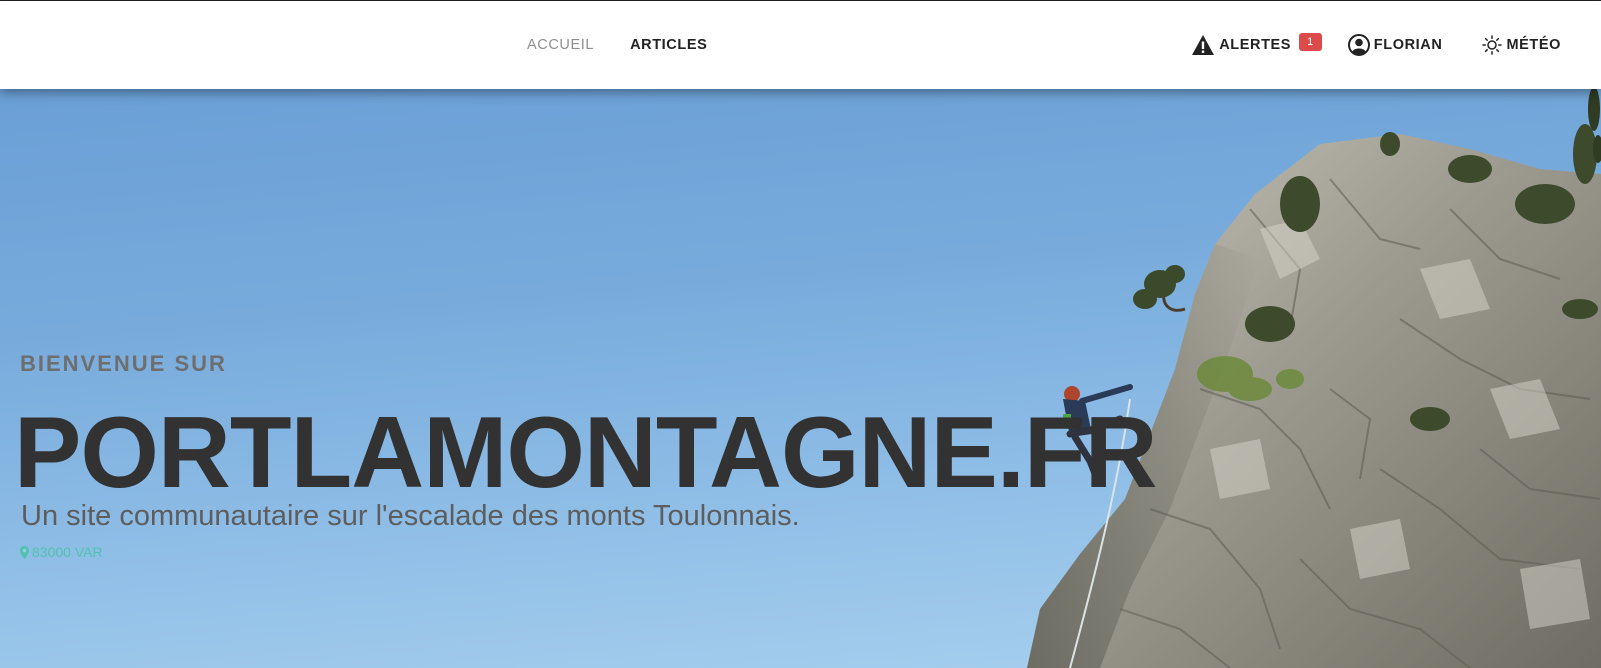 The height and width of the screenshot is (668, 1601). I want to click on warning-icon, so click(1203, 45).